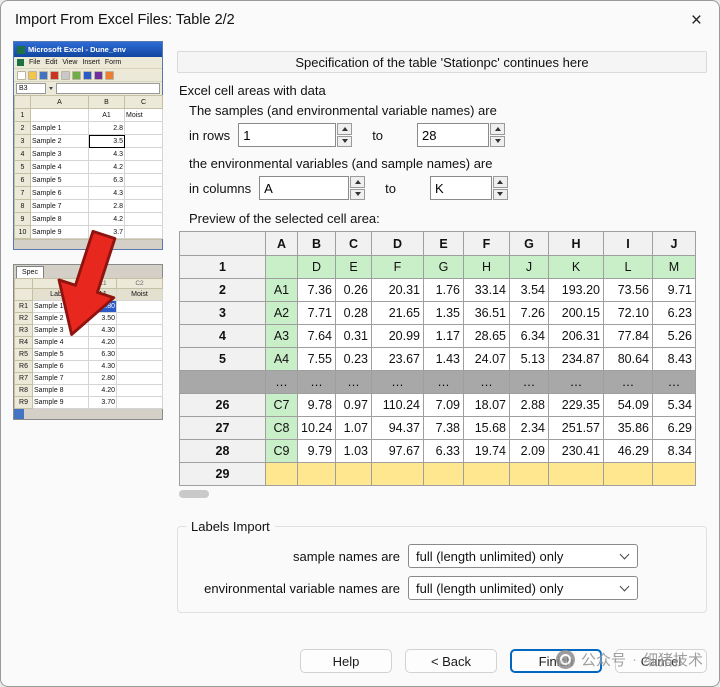 The width and height of the screenshot is (720, 687). Describe the element at coordinates (19, 414) in the screenshot. I see `spec-scroll-button` at that location.